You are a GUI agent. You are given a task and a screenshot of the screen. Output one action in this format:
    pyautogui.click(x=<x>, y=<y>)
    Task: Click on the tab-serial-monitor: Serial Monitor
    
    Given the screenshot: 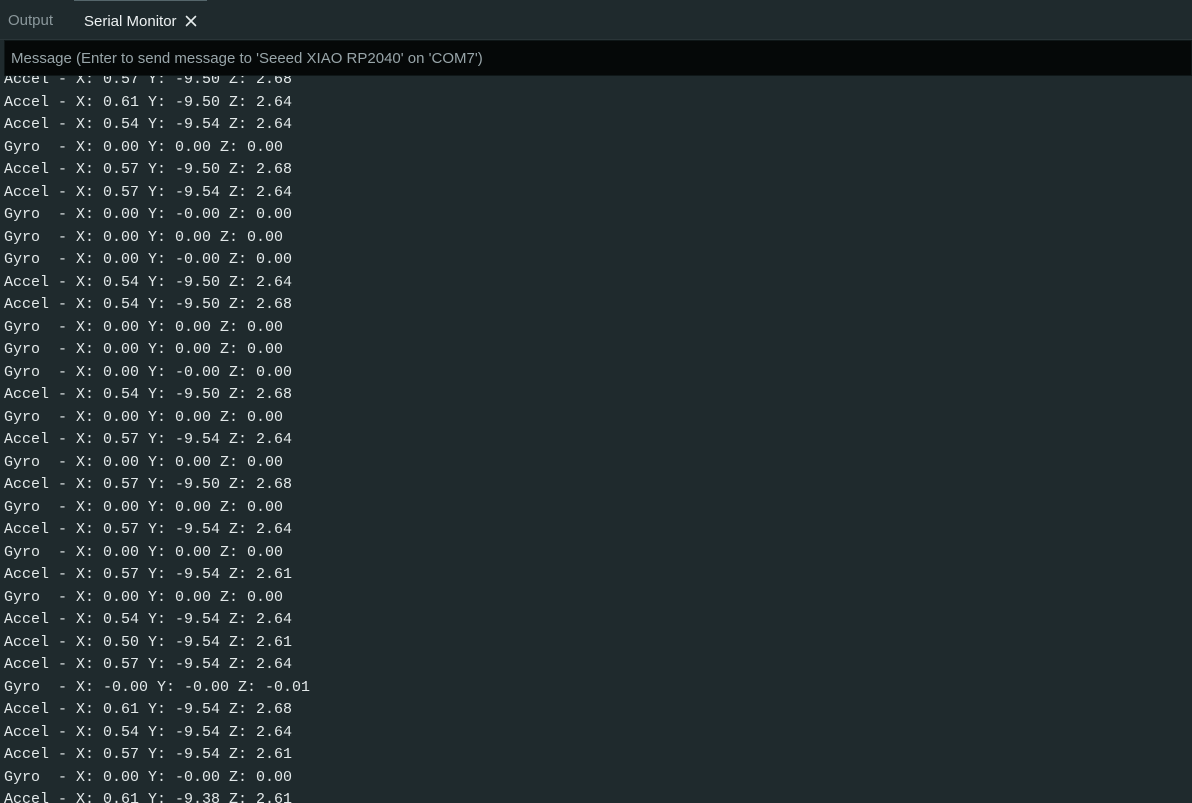 What is the action you would take?
    pyautogui.click(x=140, y=20)
    